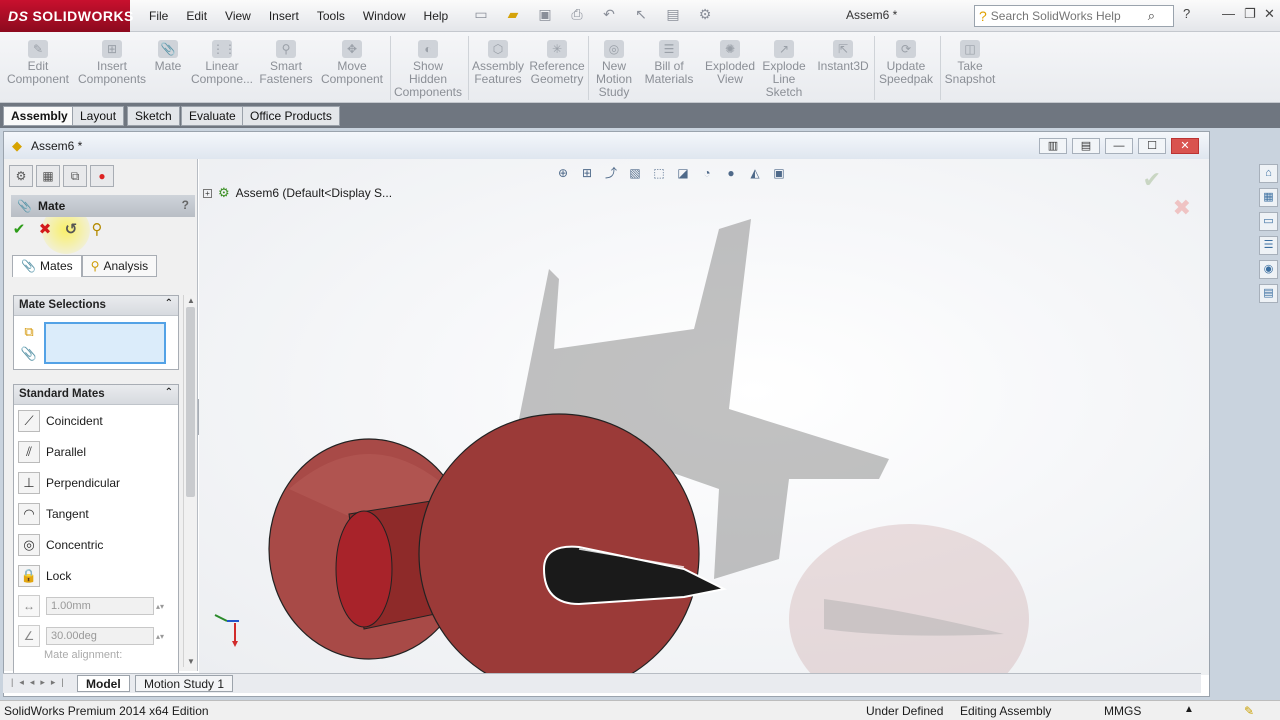 The width and height of the screenshot is (1280, 720). I want to click on rebuild-icon: ▤, so click(673, 15).